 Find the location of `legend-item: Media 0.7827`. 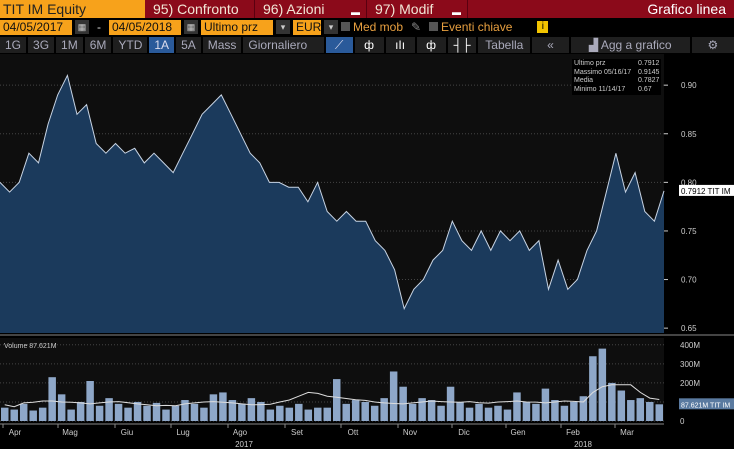

legend-item: Media 0.7827 is located at coordinates (616, 81).